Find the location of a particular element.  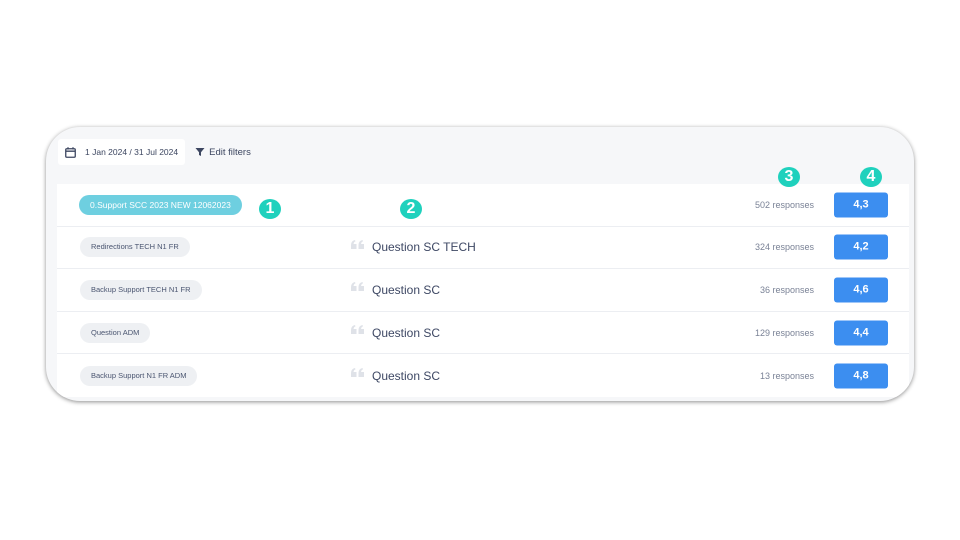

score-badge: 4,8 is located at coordinates (861, 376).